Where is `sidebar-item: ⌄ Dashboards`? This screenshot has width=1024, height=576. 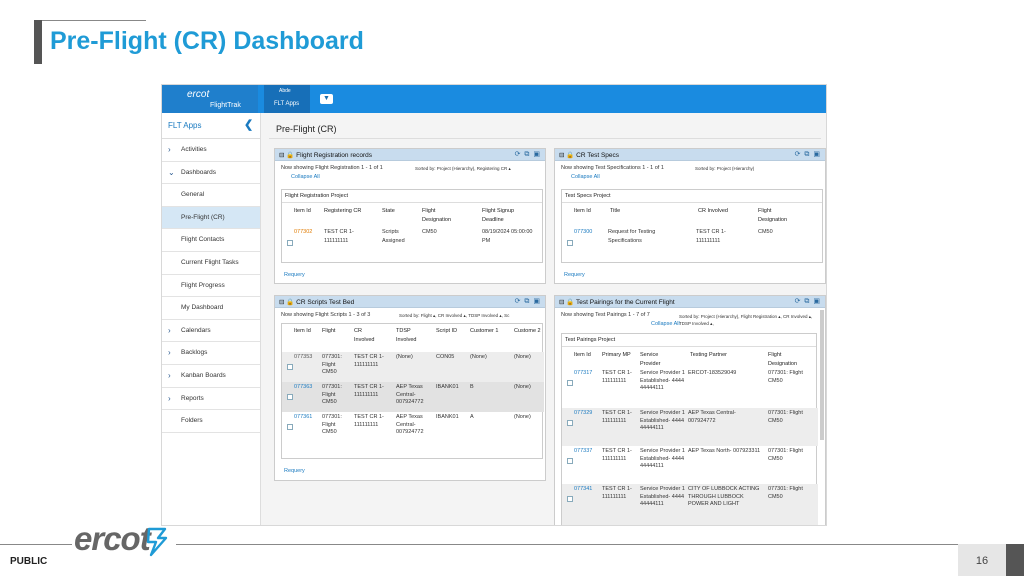 sidebar-item: ⌄ Dashboards is located at coordinates (211, 173).